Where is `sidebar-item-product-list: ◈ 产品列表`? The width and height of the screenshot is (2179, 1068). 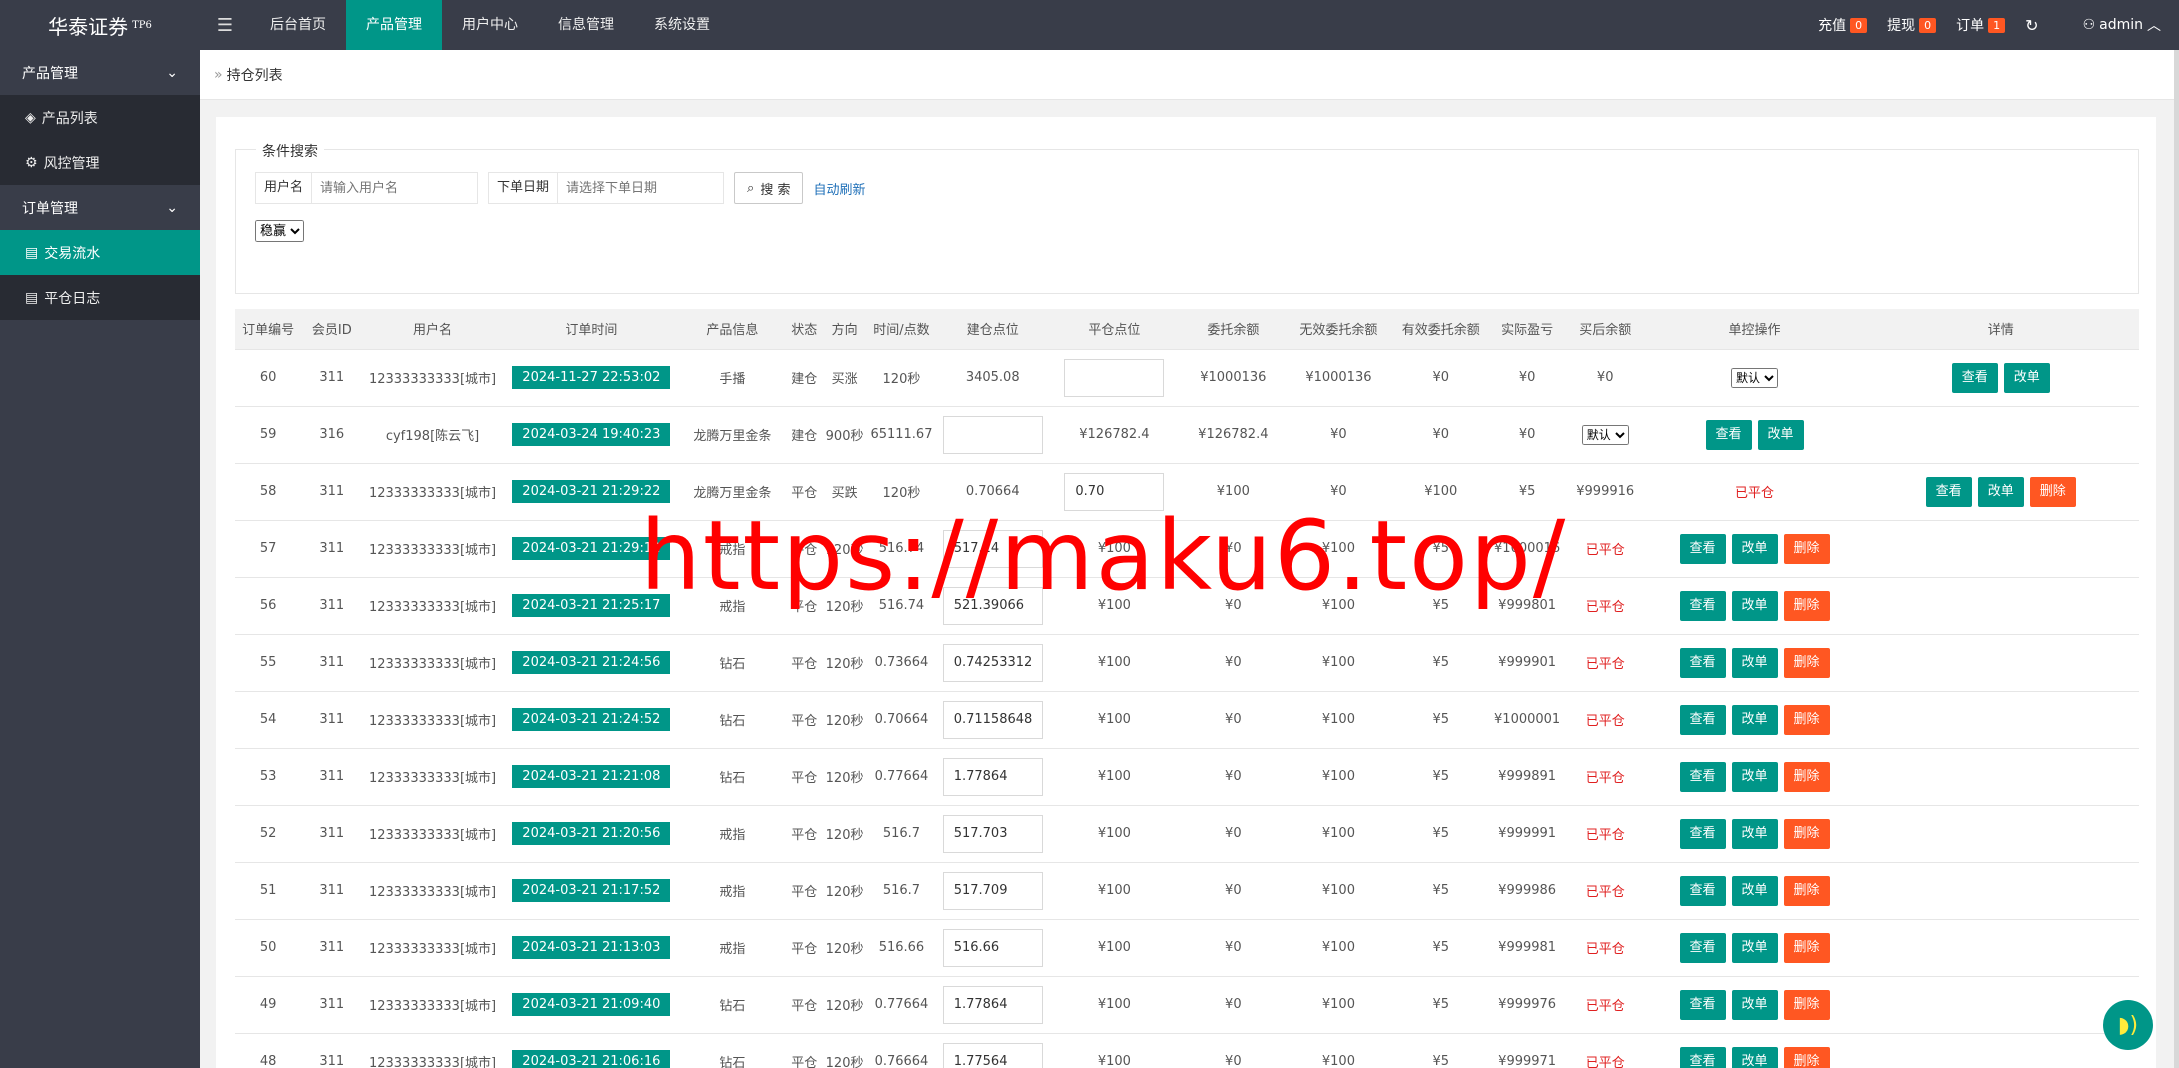 sidebar-item-product-list: ◈ 产品列表 is located at coordinates (100, 117).